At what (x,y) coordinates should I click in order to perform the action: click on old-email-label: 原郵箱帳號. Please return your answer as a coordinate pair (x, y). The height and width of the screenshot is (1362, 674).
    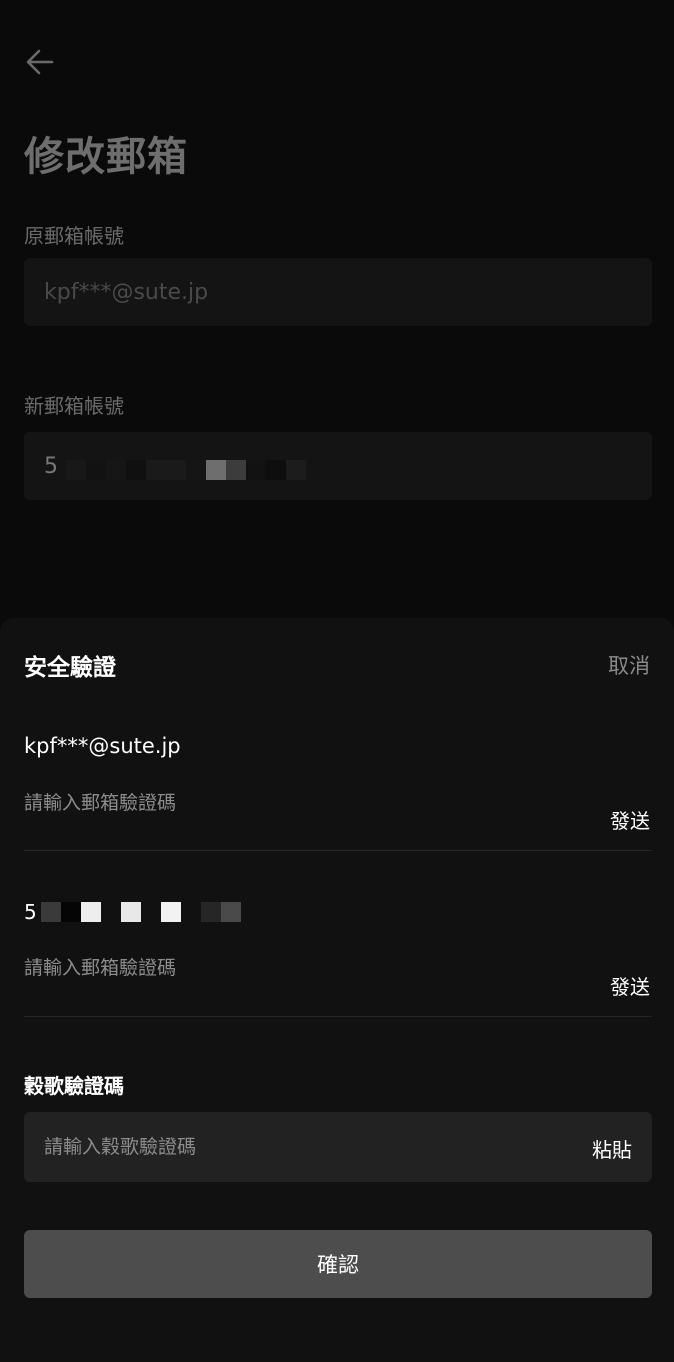
    Looking at the image, I should click on (74, 236).